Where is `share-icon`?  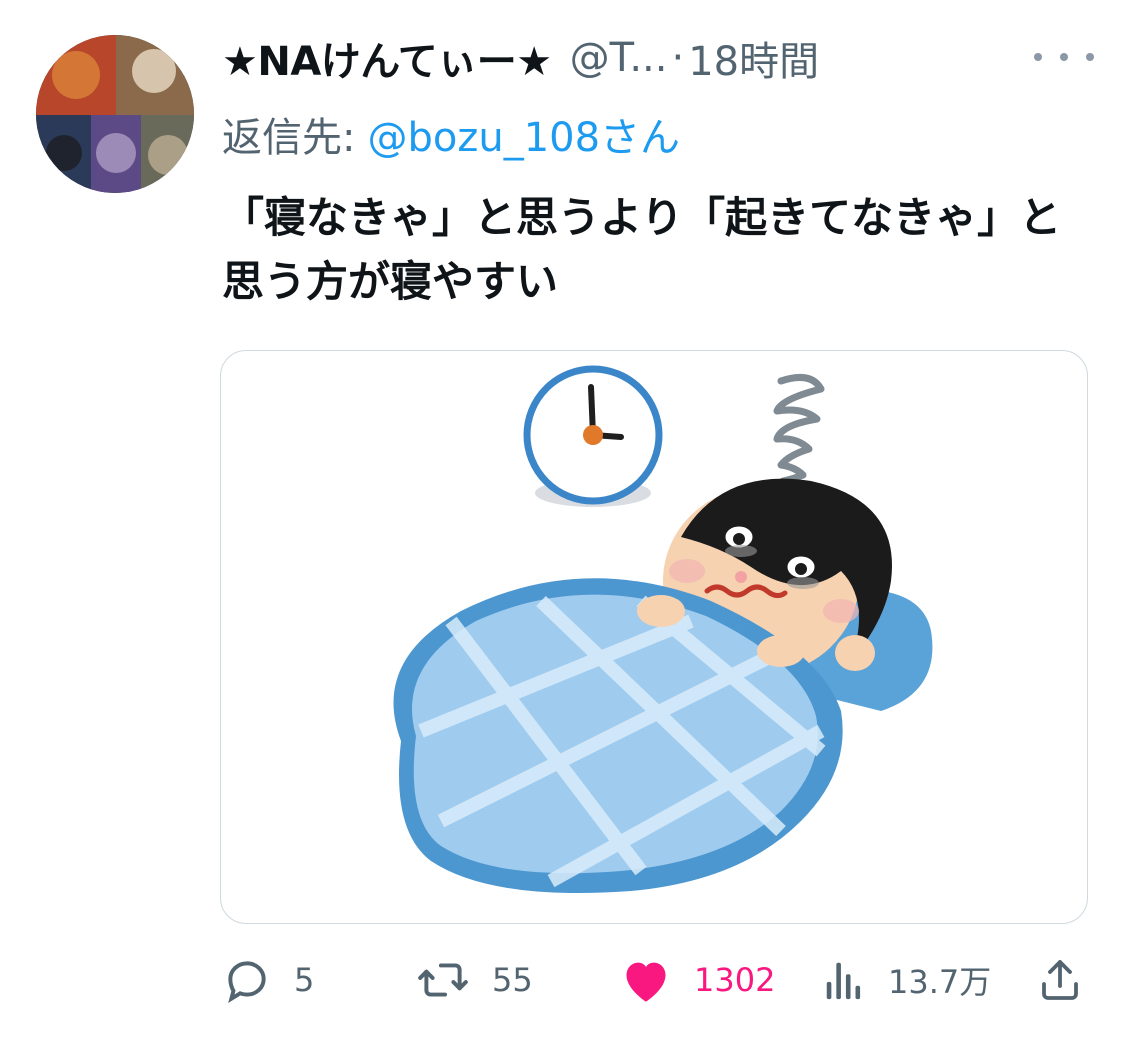 share-icon is located at coordinates (1060, 980).